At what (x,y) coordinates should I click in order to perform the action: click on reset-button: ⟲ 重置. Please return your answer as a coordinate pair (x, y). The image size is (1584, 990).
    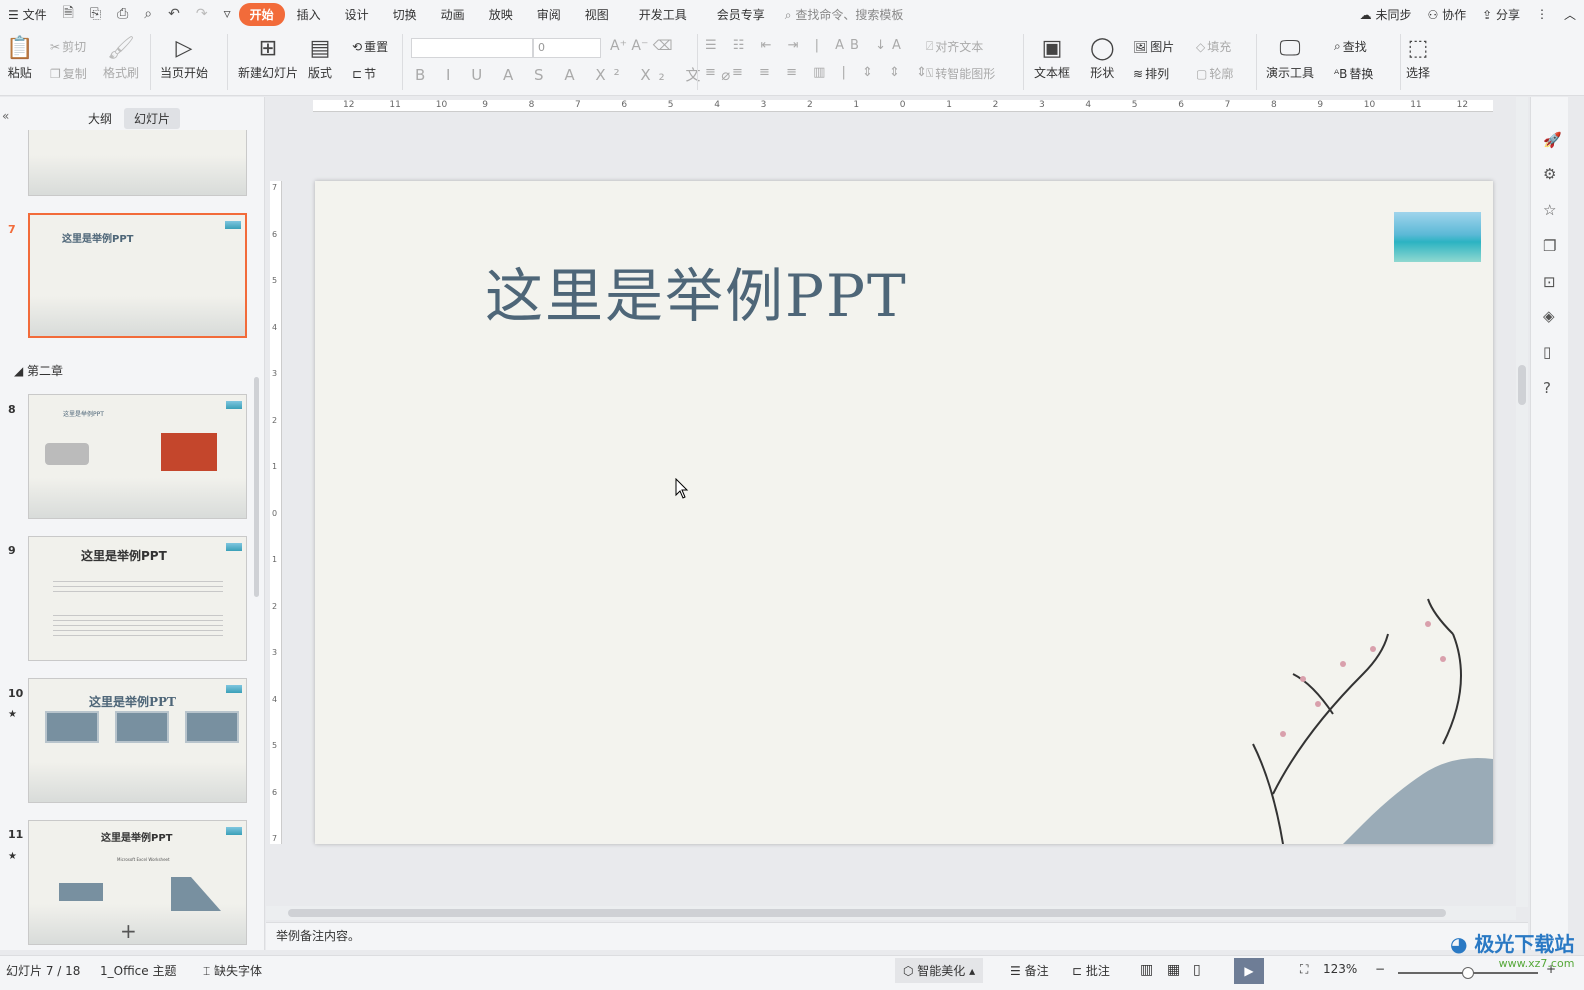
    Looking at the image, I should click on (370, 46).